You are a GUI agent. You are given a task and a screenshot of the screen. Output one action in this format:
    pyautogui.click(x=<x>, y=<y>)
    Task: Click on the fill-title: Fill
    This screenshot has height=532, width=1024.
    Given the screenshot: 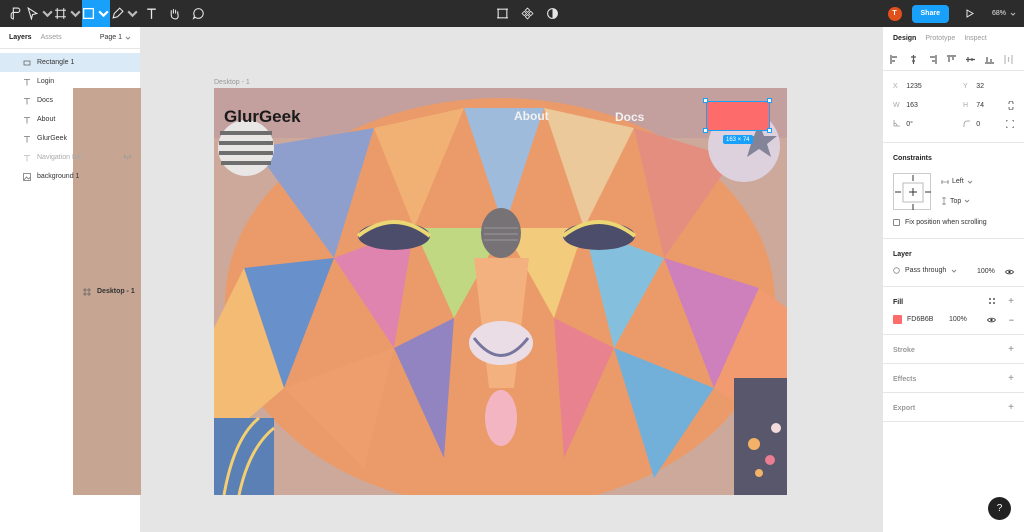 What is the action you would take?
    pyautogui.click(x=898, y=302)
    